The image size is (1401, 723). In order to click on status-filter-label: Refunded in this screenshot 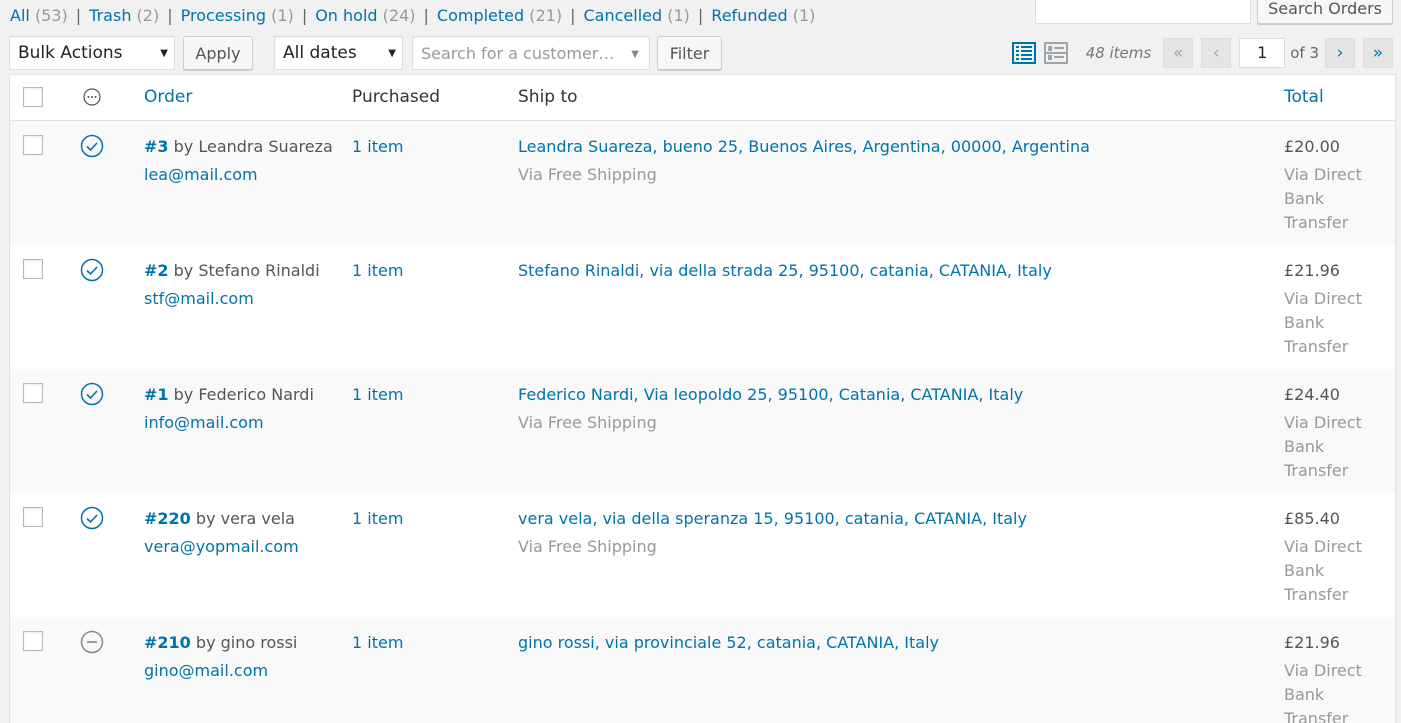, I will do `click(749, 15)`.